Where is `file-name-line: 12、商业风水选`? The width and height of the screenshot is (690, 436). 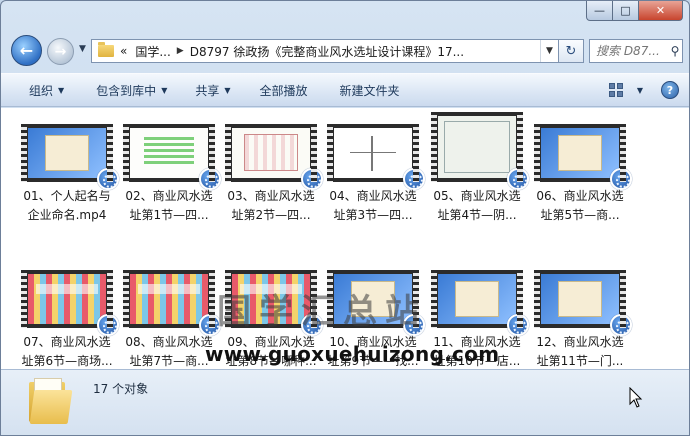 file-name-line: 12、商业风水选 is located at coordinates (580, 342).